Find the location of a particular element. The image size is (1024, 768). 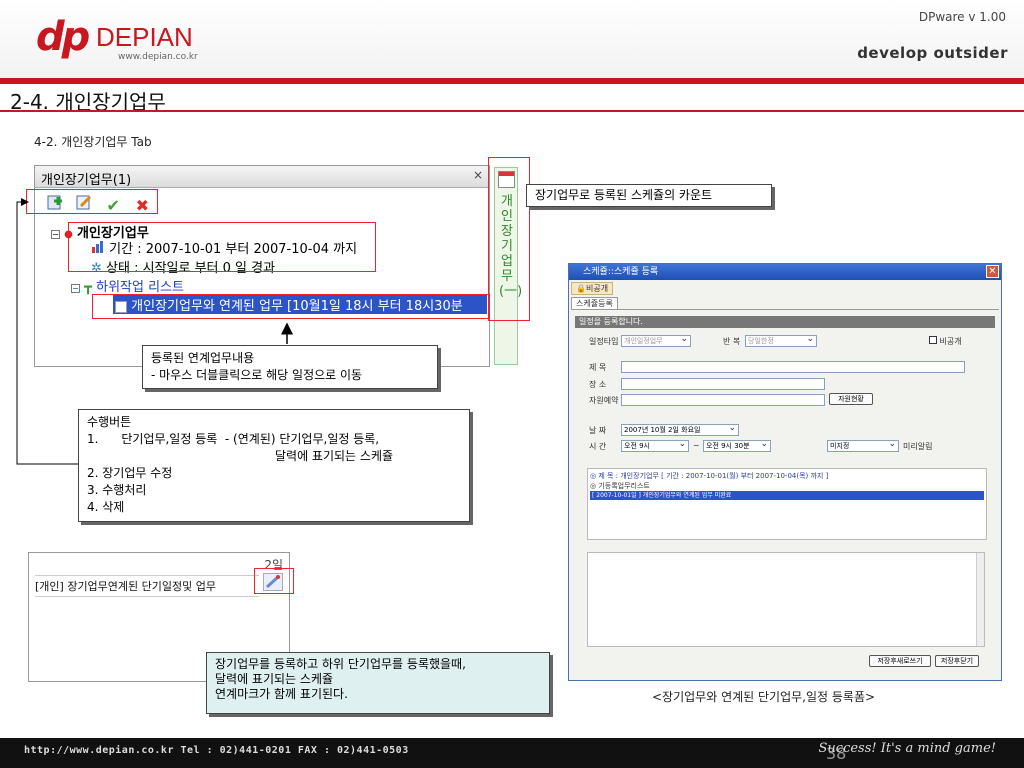

tab-schedule-register: 스케쥴등록 is located at coordinates (594, 303).